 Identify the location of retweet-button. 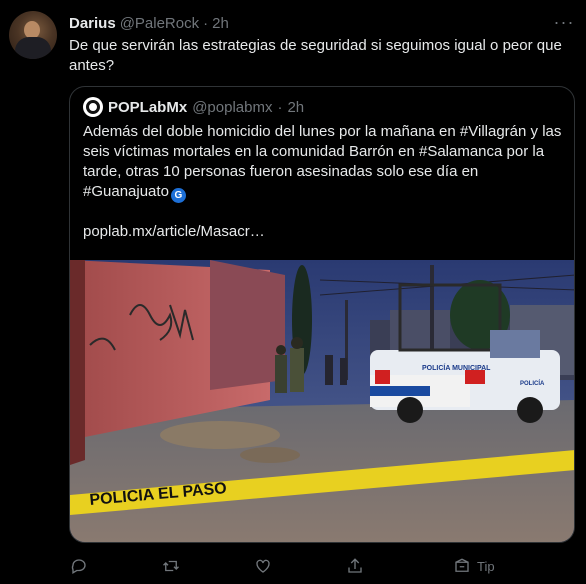
(171, 566).